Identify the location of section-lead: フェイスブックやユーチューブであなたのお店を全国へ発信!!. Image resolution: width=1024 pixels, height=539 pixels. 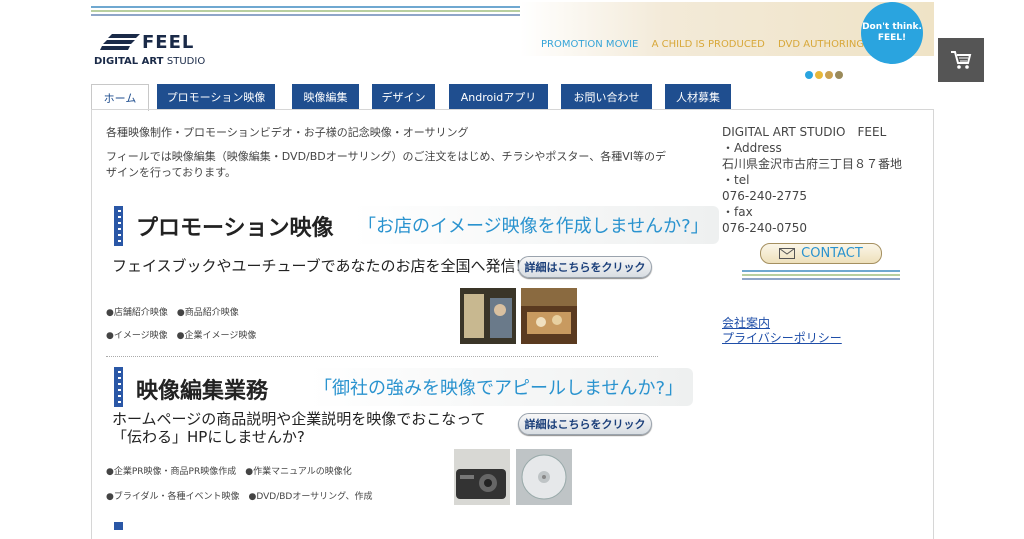
(320, 266).